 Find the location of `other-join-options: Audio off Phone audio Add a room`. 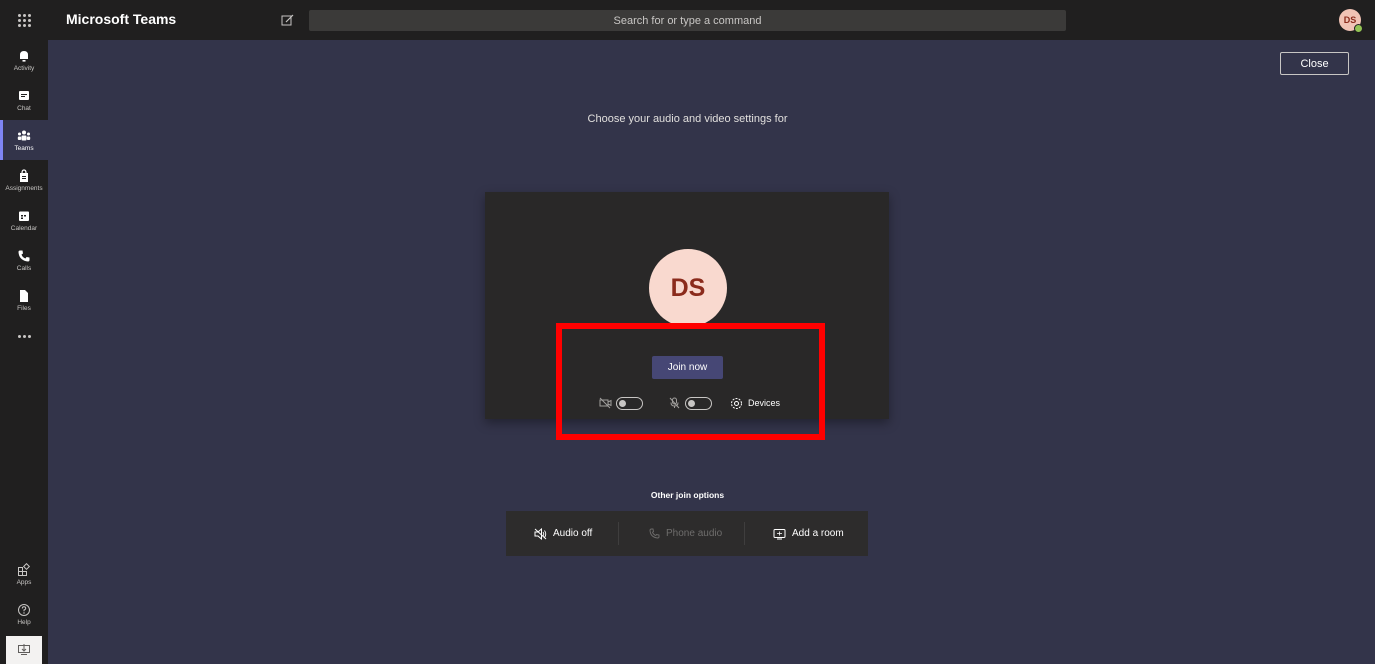

other-join-options: Audio off Phone audio Add a room is located at coordinates (687, 533).